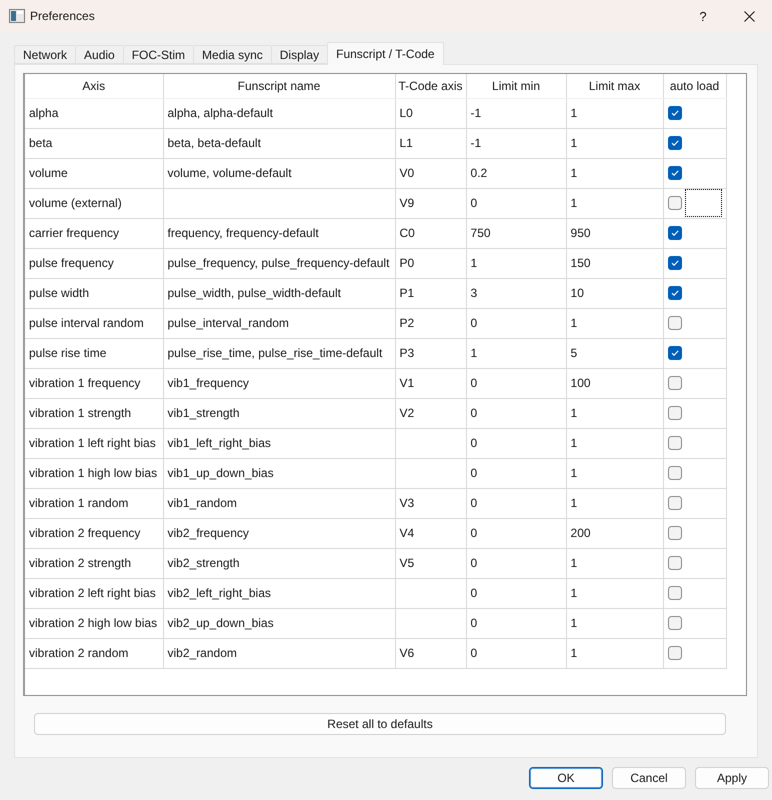 The width and height of the screenshot is (772, 800). I want to click on table-cell: L0, so click(430, 113).